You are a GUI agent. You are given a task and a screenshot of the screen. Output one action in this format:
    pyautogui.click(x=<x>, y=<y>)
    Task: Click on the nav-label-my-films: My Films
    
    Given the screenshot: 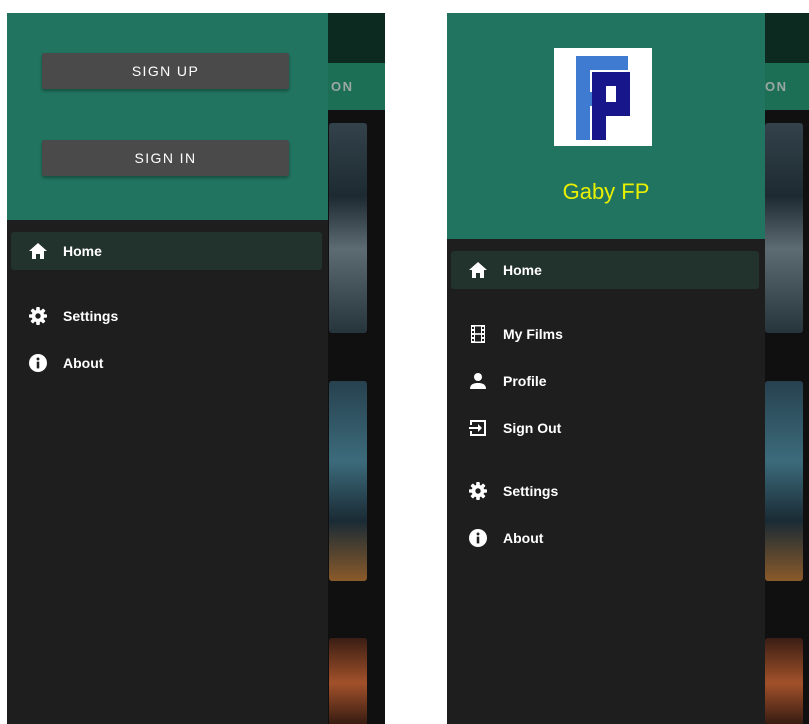 What is the action you would take?
    pyautogui.click(x=533, y=334)
    